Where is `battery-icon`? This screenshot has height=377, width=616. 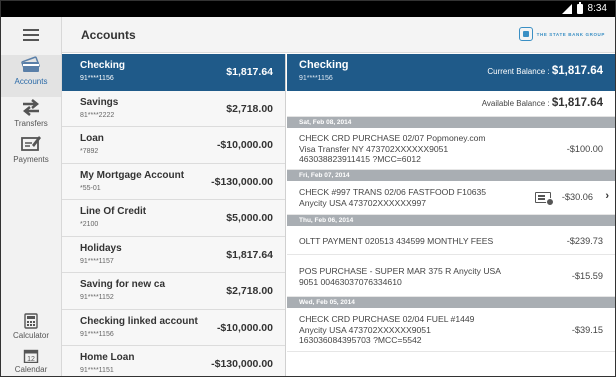
battery-icon is located at coordinates (579, 7).